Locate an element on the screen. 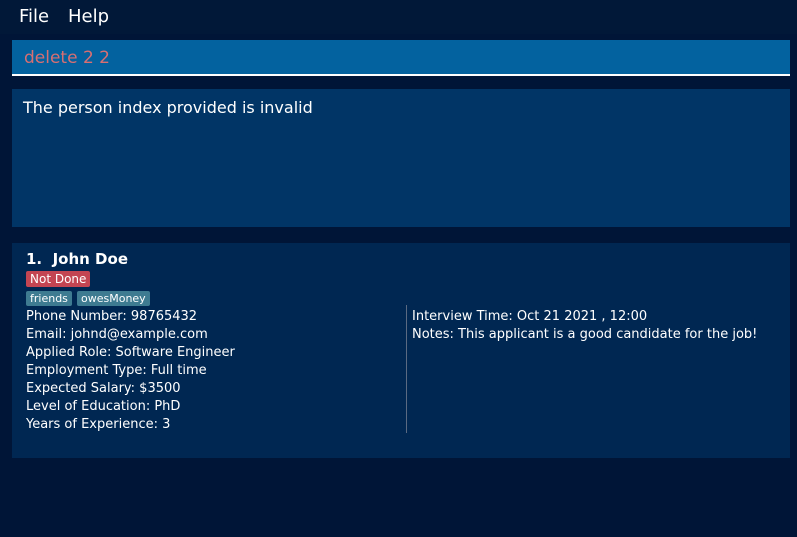  phone-number: Phone Number: 98765432 is located at coordinates (112, 316).